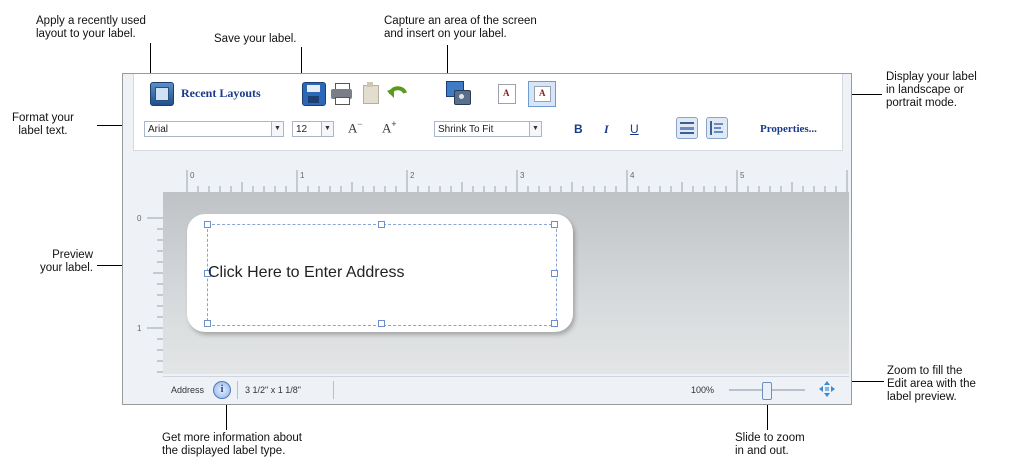 The width and height of the screenshot is (1011, 464). I want to click on font-family-value: Arial, so click(158, 129).